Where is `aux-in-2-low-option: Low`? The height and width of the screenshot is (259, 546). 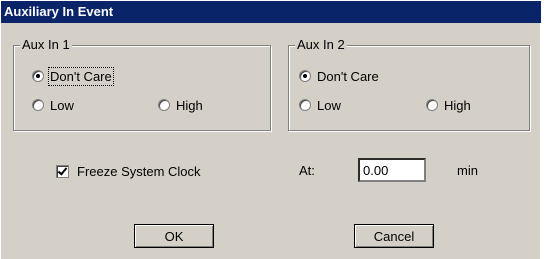
aux-in-2-low-option: Low is located at coordinates (320, 105).